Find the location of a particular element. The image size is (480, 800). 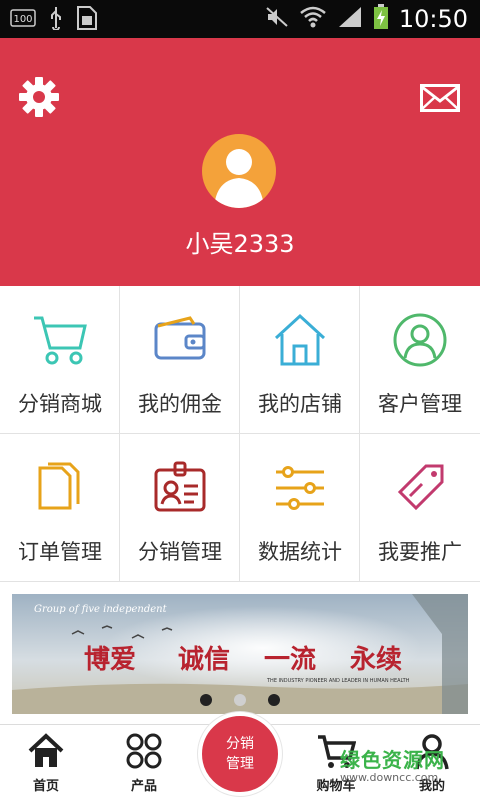

grid-item-label: 分销商城 is located at coordinates (60, 404).